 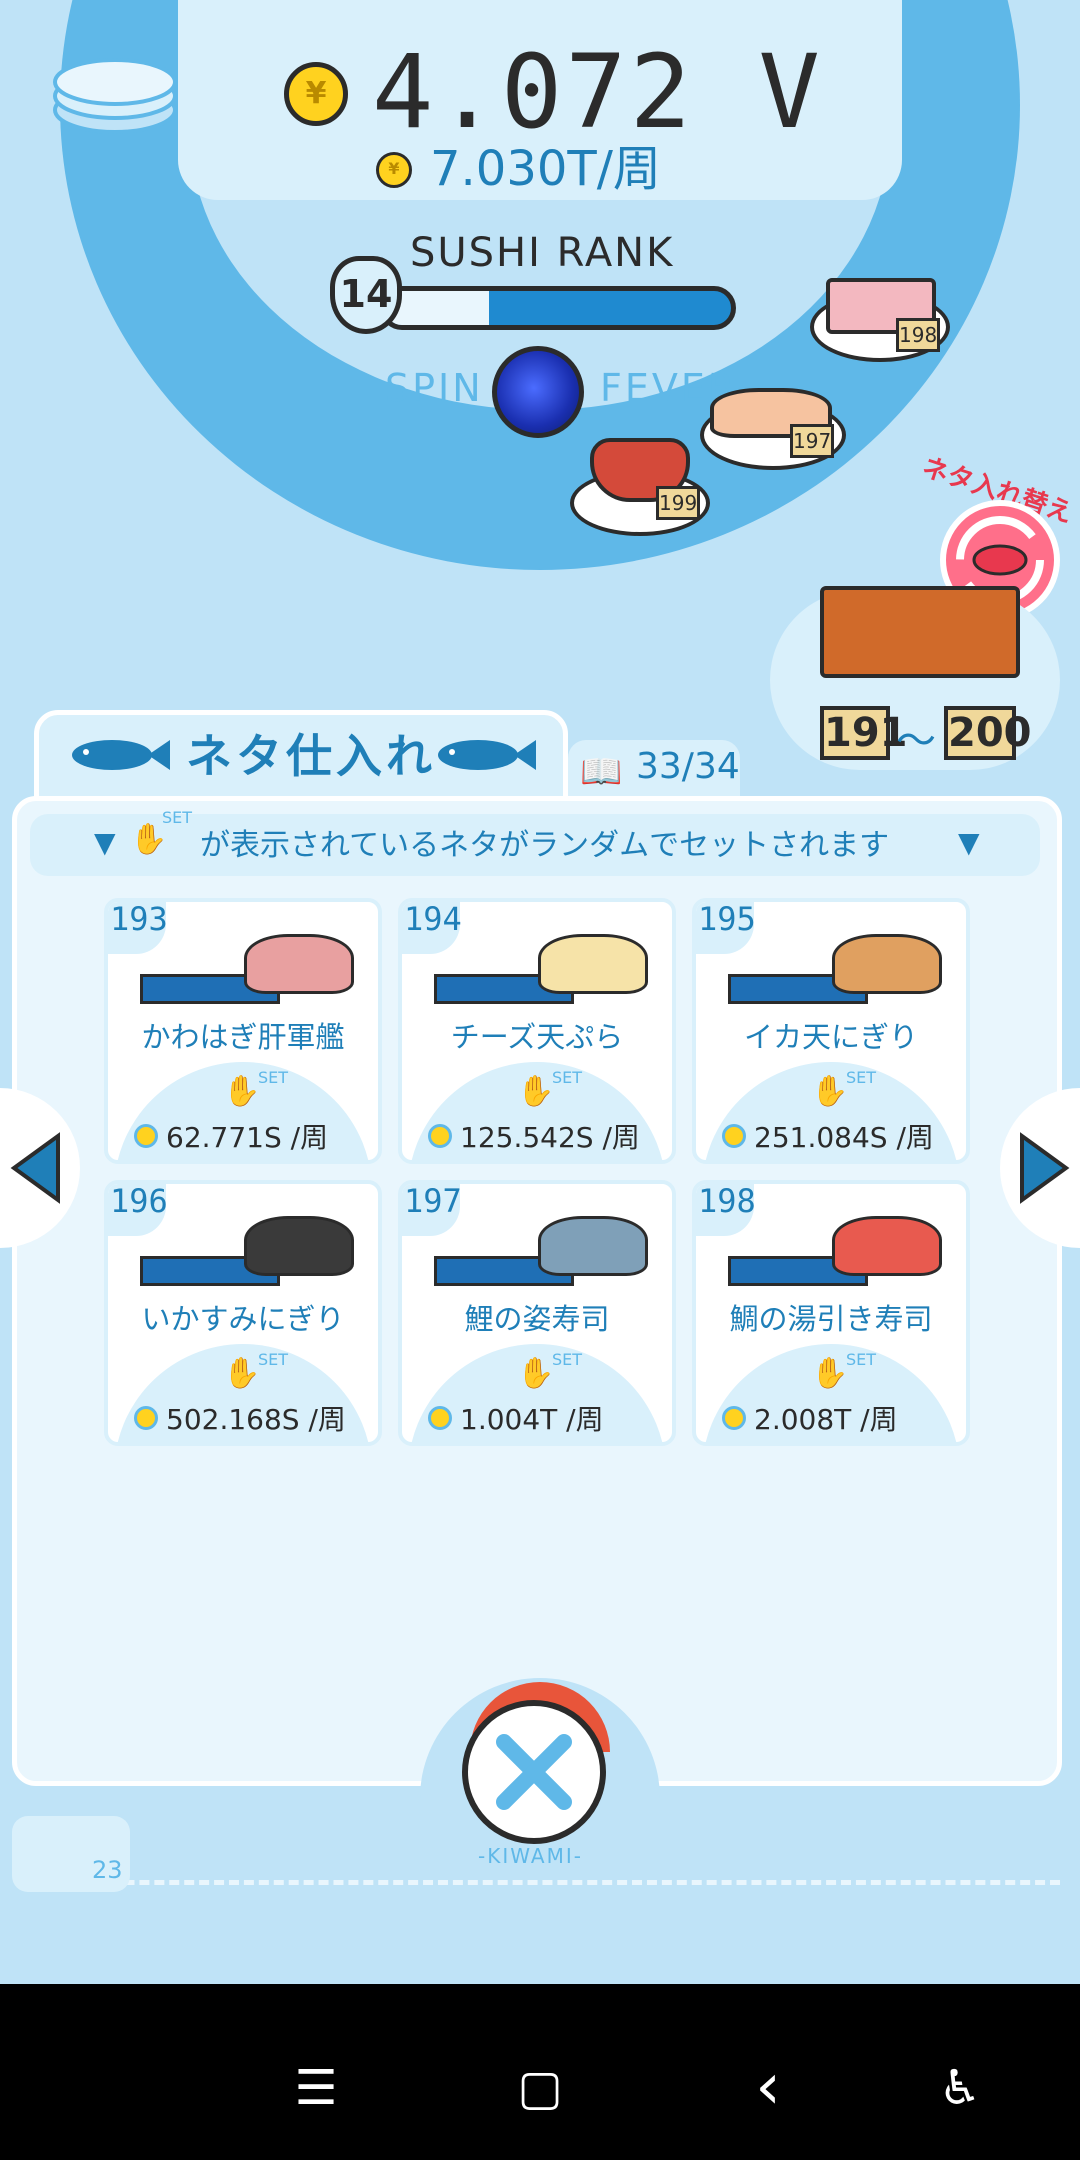 What do you see at coordinates (542, 253) in the screenshot?
I see `rank-title: SUSHI RANK` at bounding box center [542, 253].